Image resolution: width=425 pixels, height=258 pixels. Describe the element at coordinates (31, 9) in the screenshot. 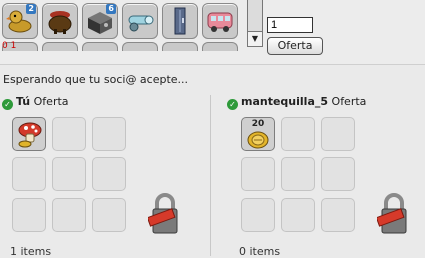

I see `inventory-count-badge: 2` at that location.